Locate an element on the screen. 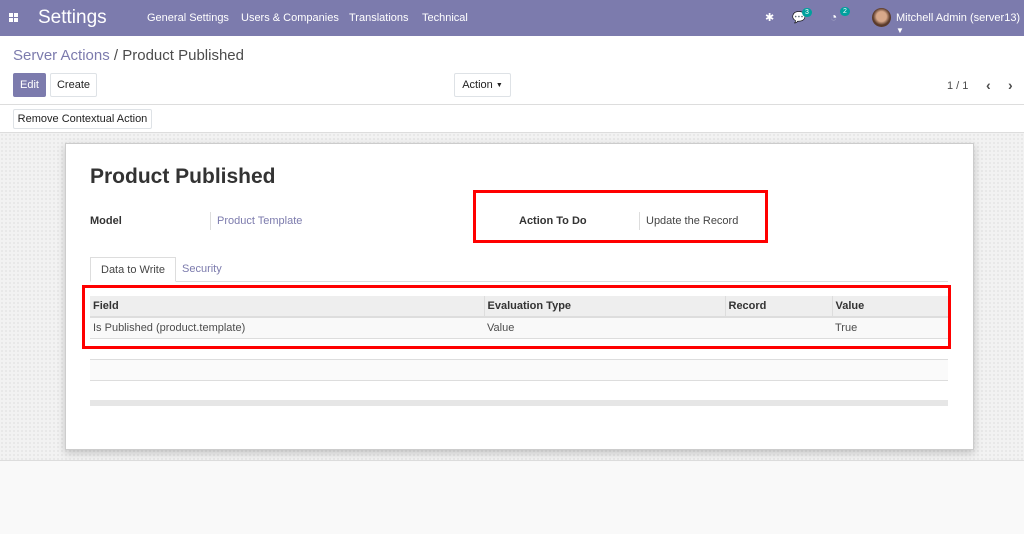  table-footer is located at coordinates (519, 403).